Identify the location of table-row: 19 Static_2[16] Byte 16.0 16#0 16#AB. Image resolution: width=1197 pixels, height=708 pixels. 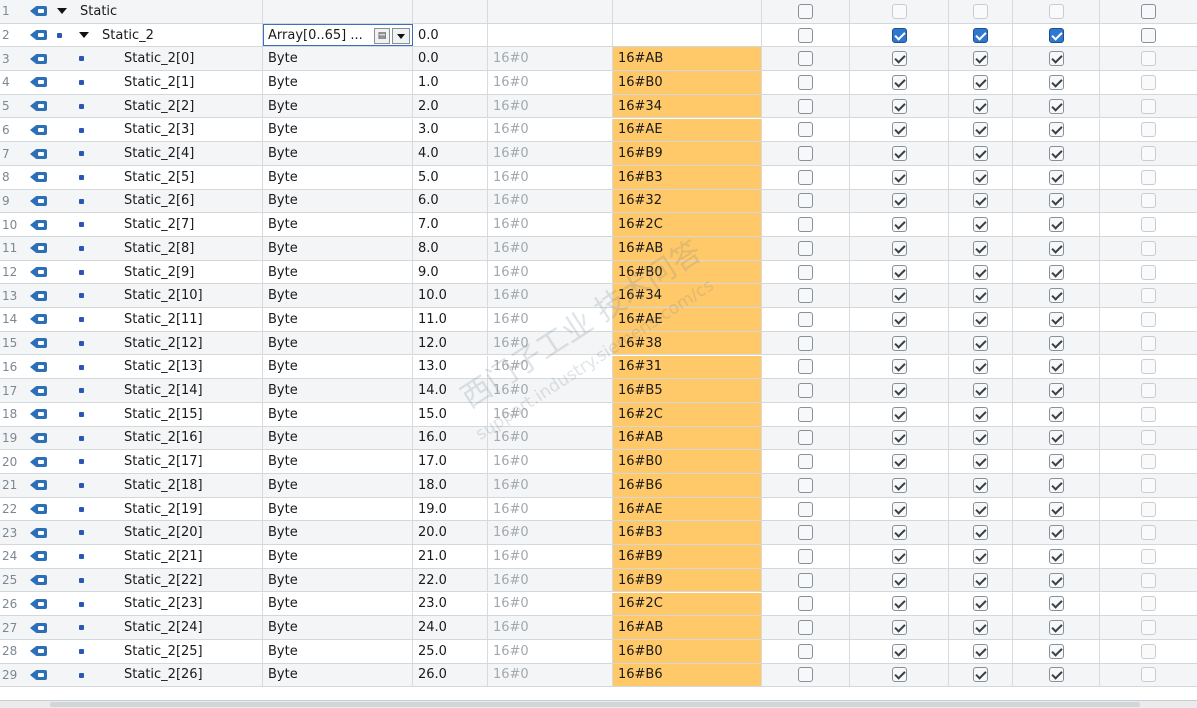
(598, 438).